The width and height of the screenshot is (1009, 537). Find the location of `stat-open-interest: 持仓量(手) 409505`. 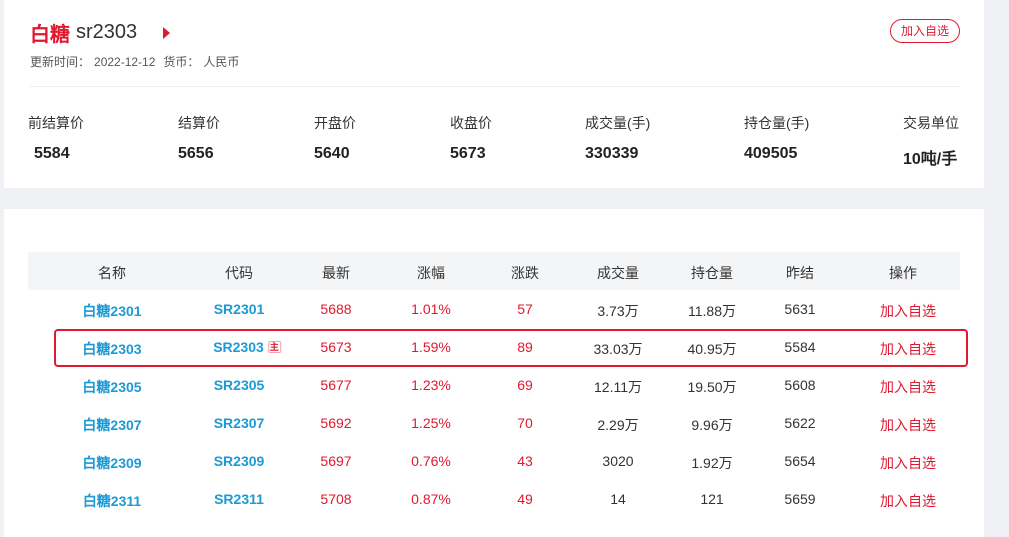

stat-open-interest: 持仓量(手) 409505 is located at coordinates (776, 138).